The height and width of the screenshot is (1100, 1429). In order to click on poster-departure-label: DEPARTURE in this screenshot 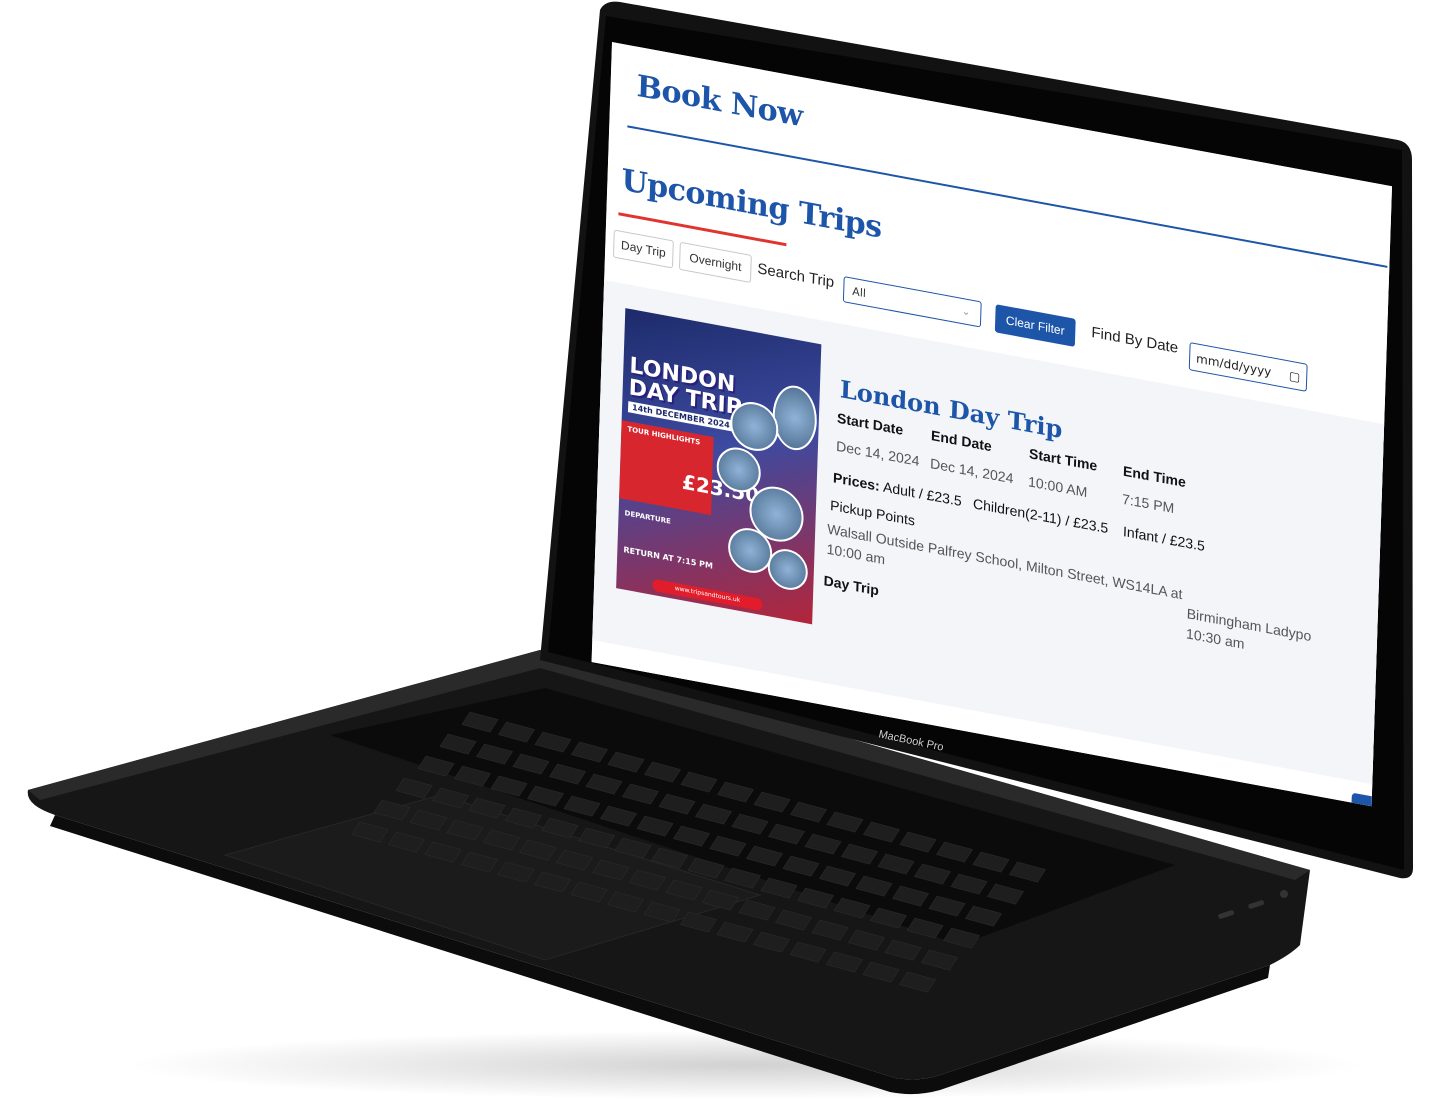, I will do `click(647, 517)`.